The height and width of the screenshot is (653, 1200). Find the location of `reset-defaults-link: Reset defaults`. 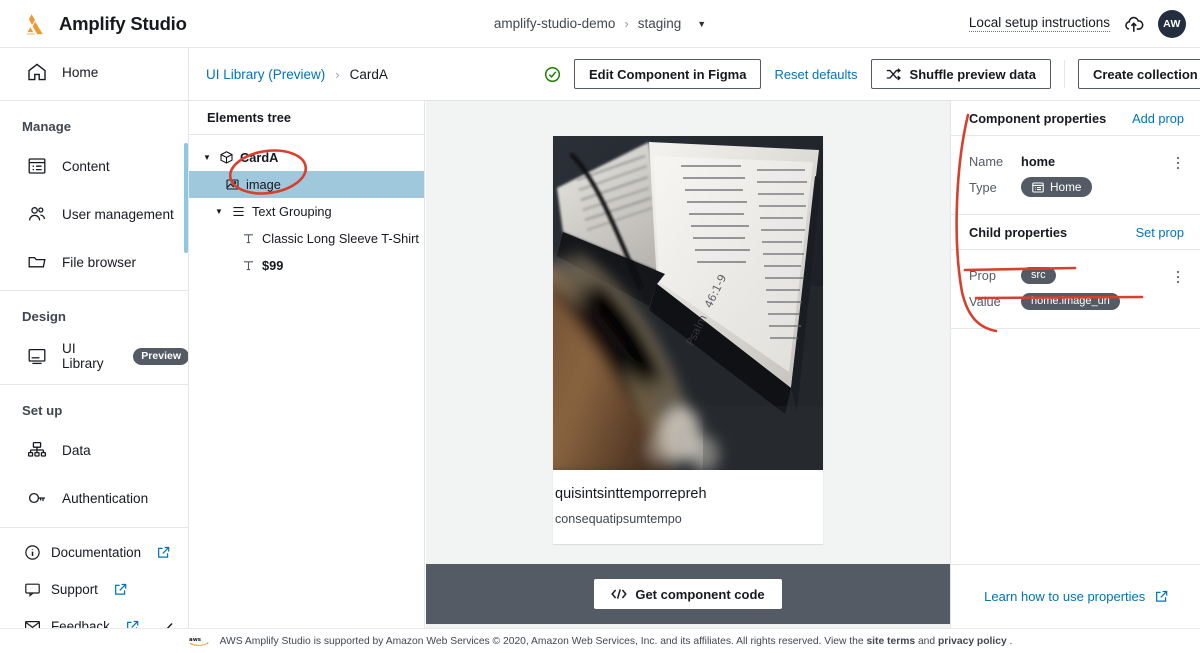

reset-defaults-link: Reset defaults is located at coordinates (815, 74).